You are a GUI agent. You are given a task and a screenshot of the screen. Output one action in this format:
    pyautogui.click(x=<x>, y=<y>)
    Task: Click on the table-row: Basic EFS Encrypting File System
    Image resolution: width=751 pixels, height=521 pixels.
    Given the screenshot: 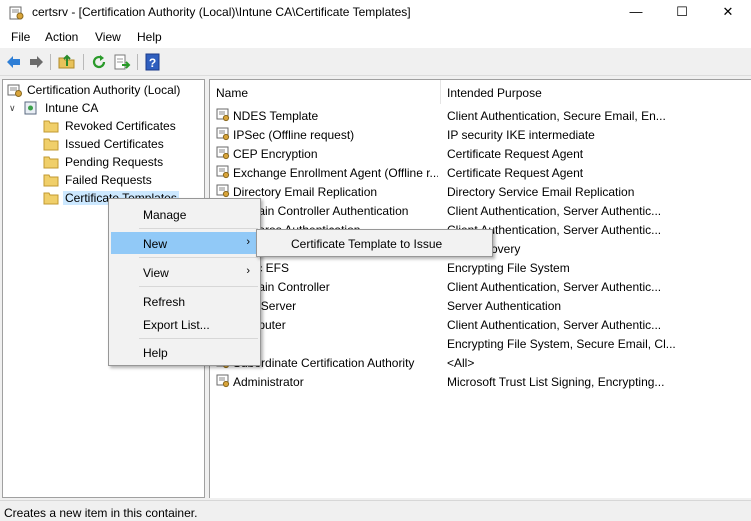 What is the action you would take?
    pyautogui.click(x=480, y=267)
    